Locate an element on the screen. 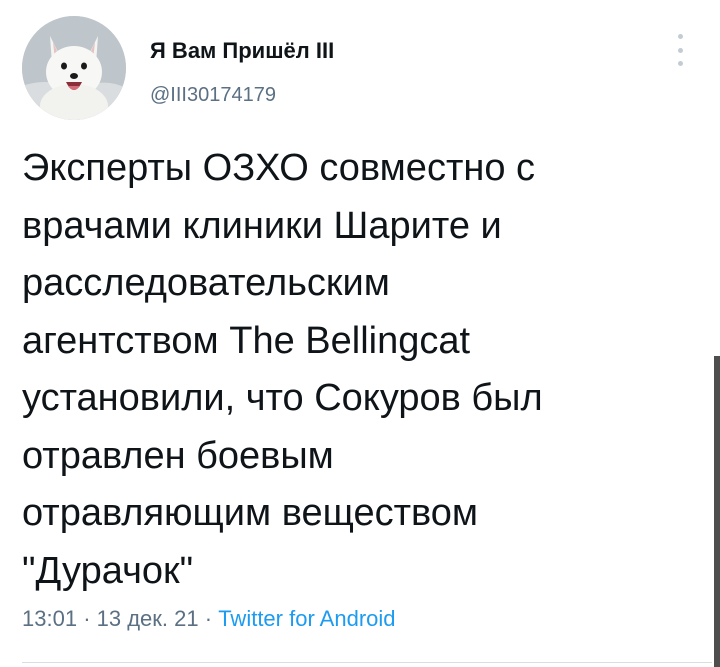 The image size is (720, 667). tweet-metadata: 13:01 · 13 дек. 21 · Twitter for Android is located at coordinates (209, 619).